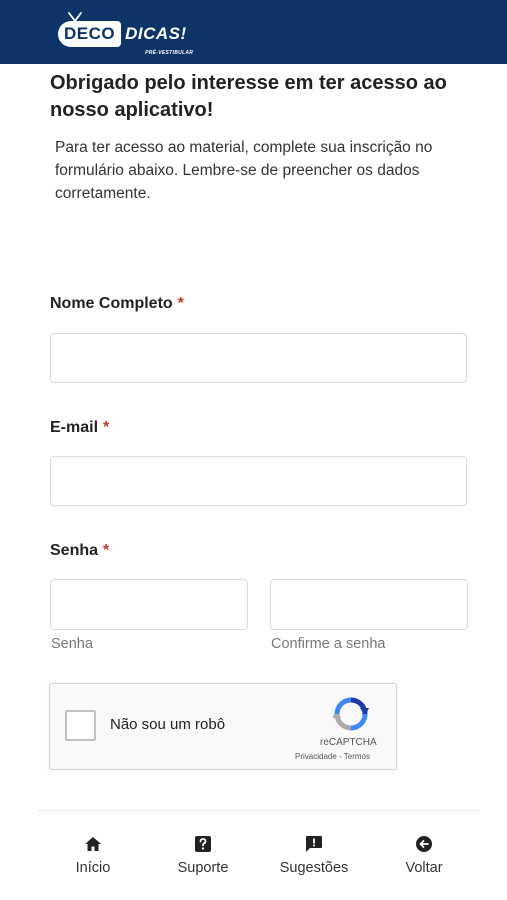 This screenshot has height=900, width=507. What do you see at coordinates (169, 53) in the screenshot?
I see `logo-subtitle: PRÉ-VESTIBULAR` at bounding box center [169, 53].